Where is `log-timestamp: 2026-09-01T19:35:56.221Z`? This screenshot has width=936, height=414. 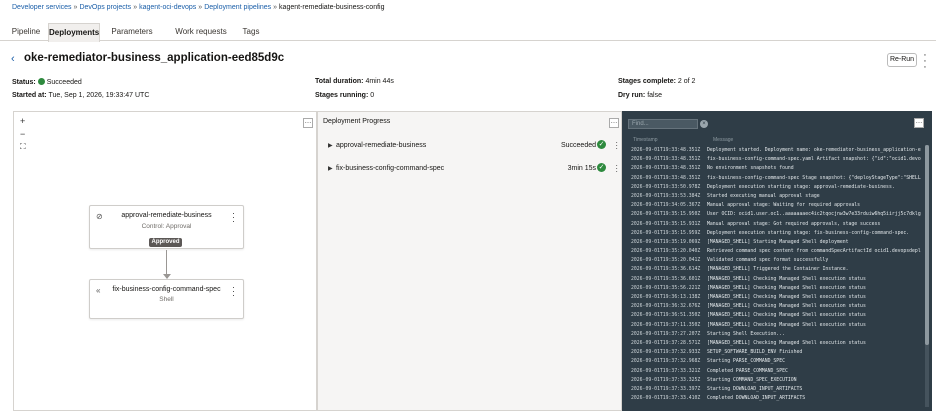
log-timestamp: 2026-09-01T19:35:56.221Z is located at coordinates (666, 288).